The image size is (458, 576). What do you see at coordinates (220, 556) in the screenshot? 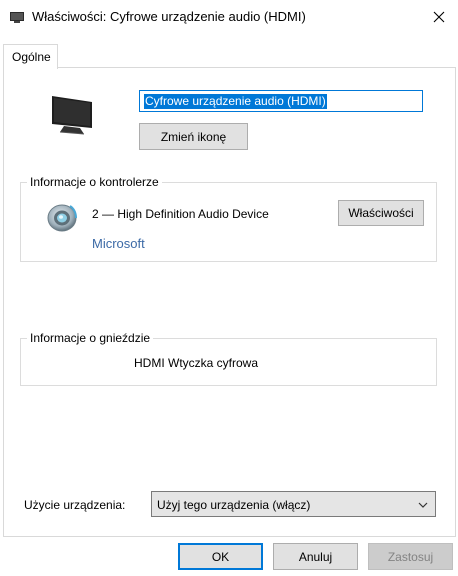
I see `ok-button: OK` at bounding box center [220, 556].